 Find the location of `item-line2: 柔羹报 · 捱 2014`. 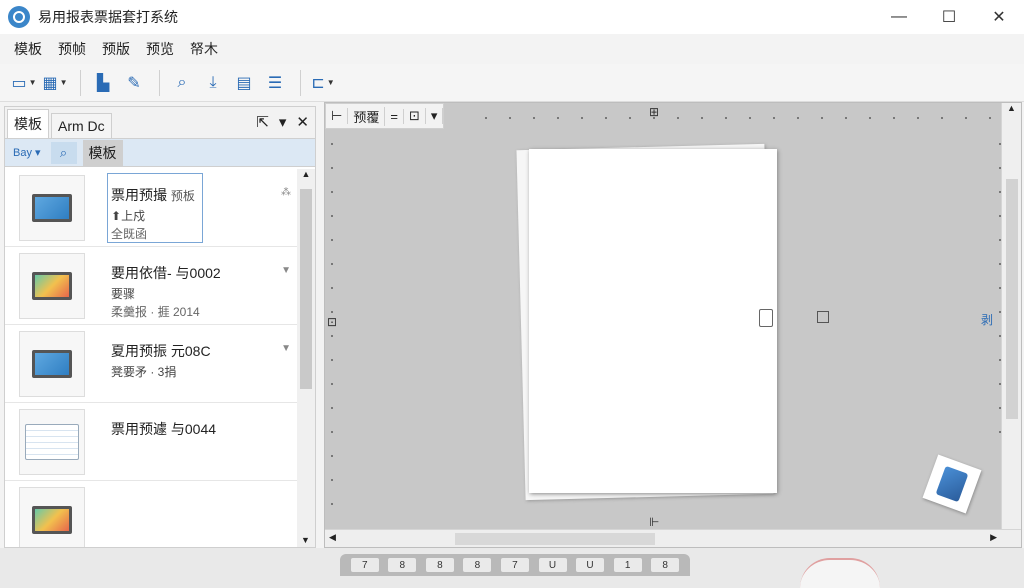

item-line2: 柔羹报 · 捱 2014 is located at coordinates (155, 312).